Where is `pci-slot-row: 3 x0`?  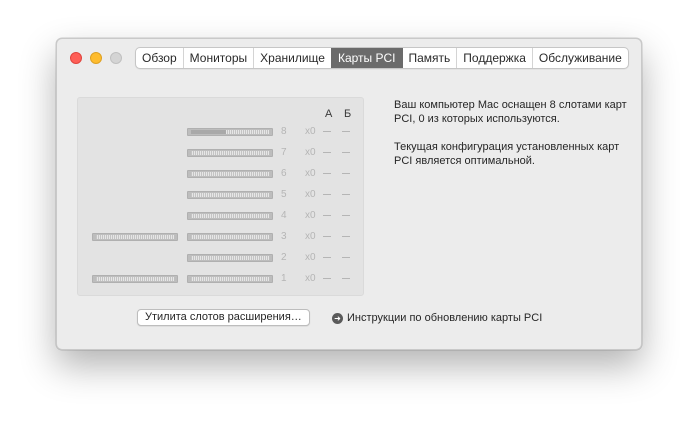
pci-slot-row: 3 x0 is located at coordinates (220, 237).